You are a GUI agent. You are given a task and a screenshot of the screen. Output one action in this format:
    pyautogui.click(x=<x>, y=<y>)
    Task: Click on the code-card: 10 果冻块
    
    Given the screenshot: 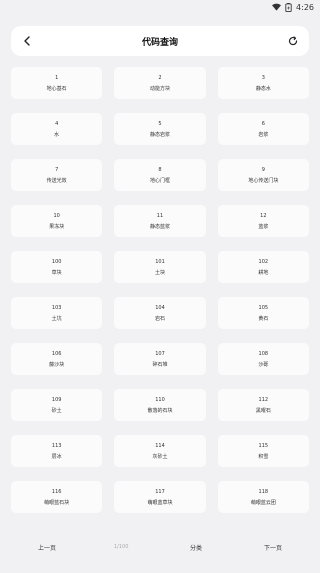 What is the action you would take?
    pyautogui.click(x=57, y=221)
    